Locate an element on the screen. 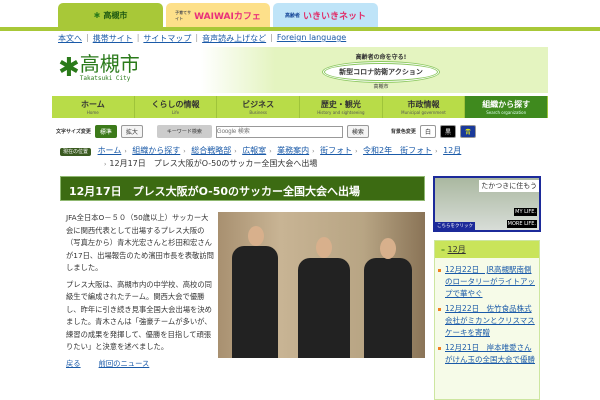  link-foreign-language: Foreign language is located at coordinates (311, 38).